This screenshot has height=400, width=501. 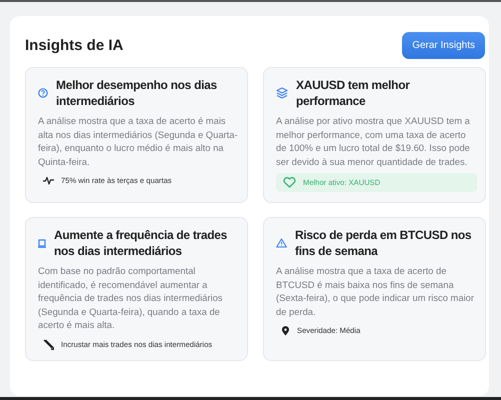 I want to click on card-title: Melhor desempenho nos dias intermediários, so click(x=137, y=93).